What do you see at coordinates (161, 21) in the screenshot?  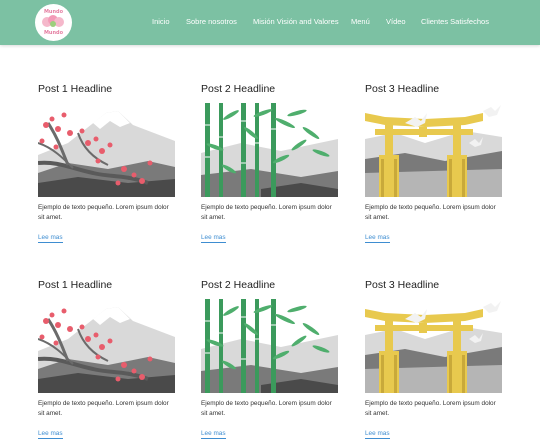 I see `nav-item-inicio: Inicio` at bounding box center [161, 21].